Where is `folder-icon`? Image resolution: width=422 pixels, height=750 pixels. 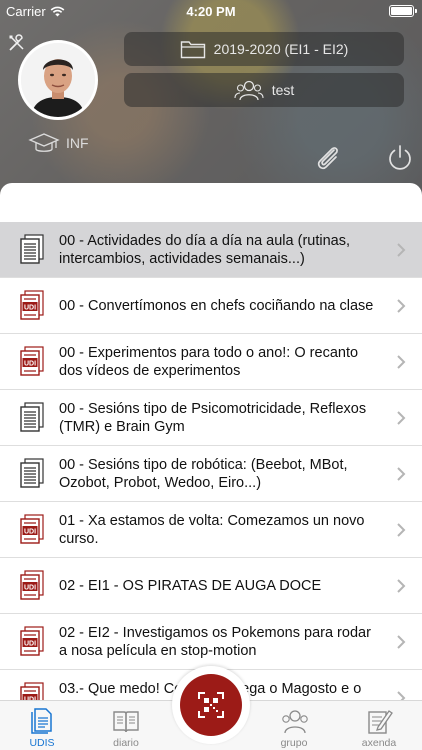 folder-icon is located at coordinates (192, 50).